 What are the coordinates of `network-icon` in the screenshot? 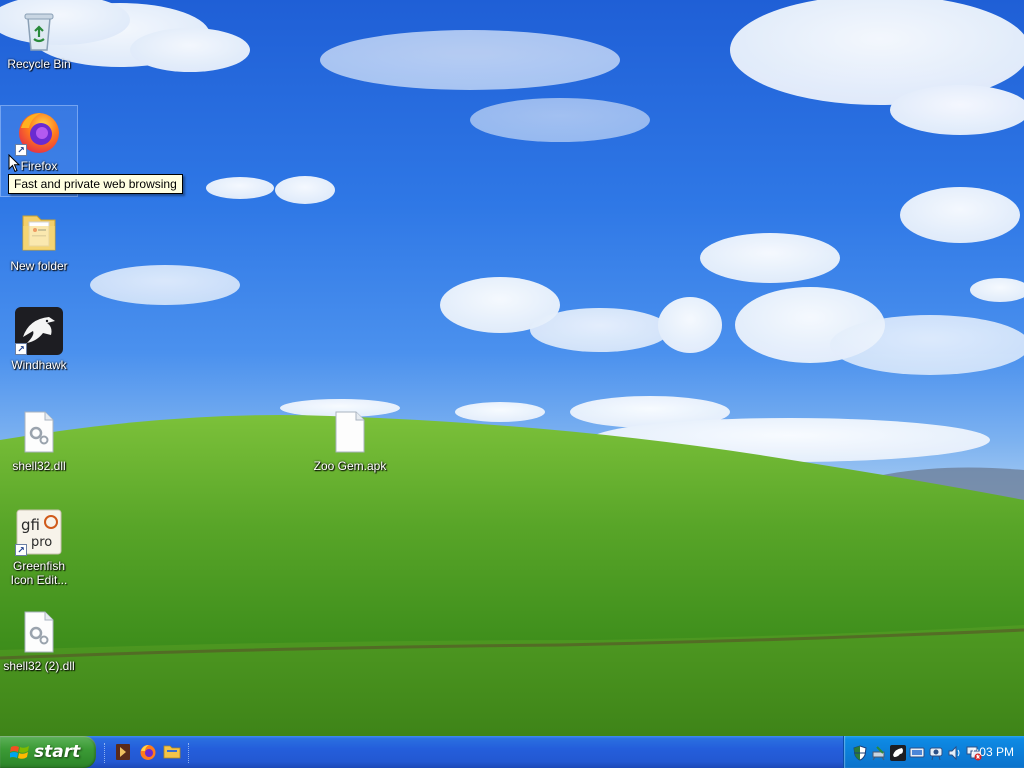 It's located at (917, 752).